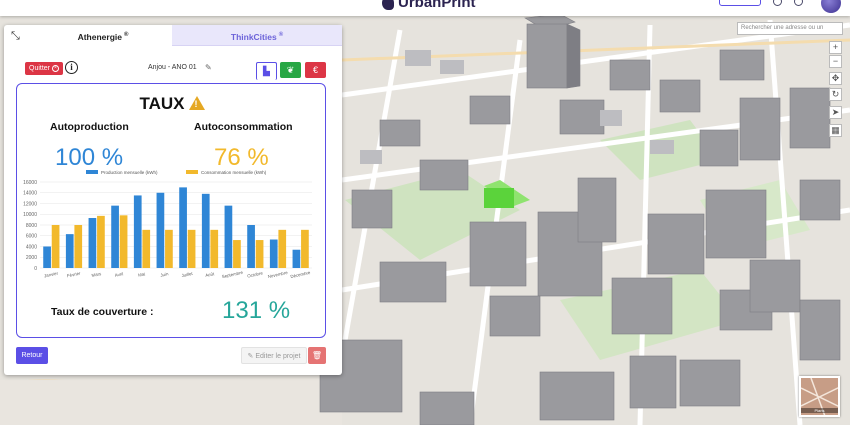 The image size is (850, 425). Describe the element at coordinates (51, 275) in the screenshot. I see `x-tick-label: Janvier` at that location.